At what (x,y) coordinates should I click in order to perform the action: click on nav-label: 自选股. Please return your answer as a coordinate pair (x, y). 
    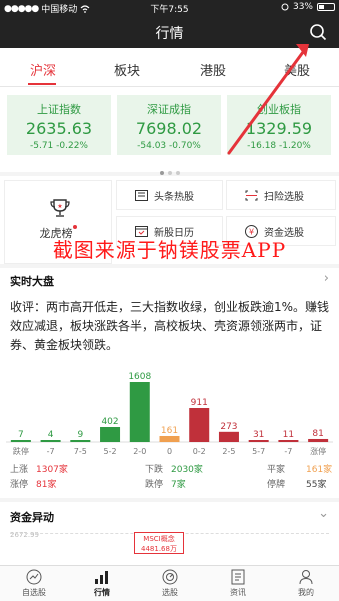
    Looking at the image, I should click on (34, 592).